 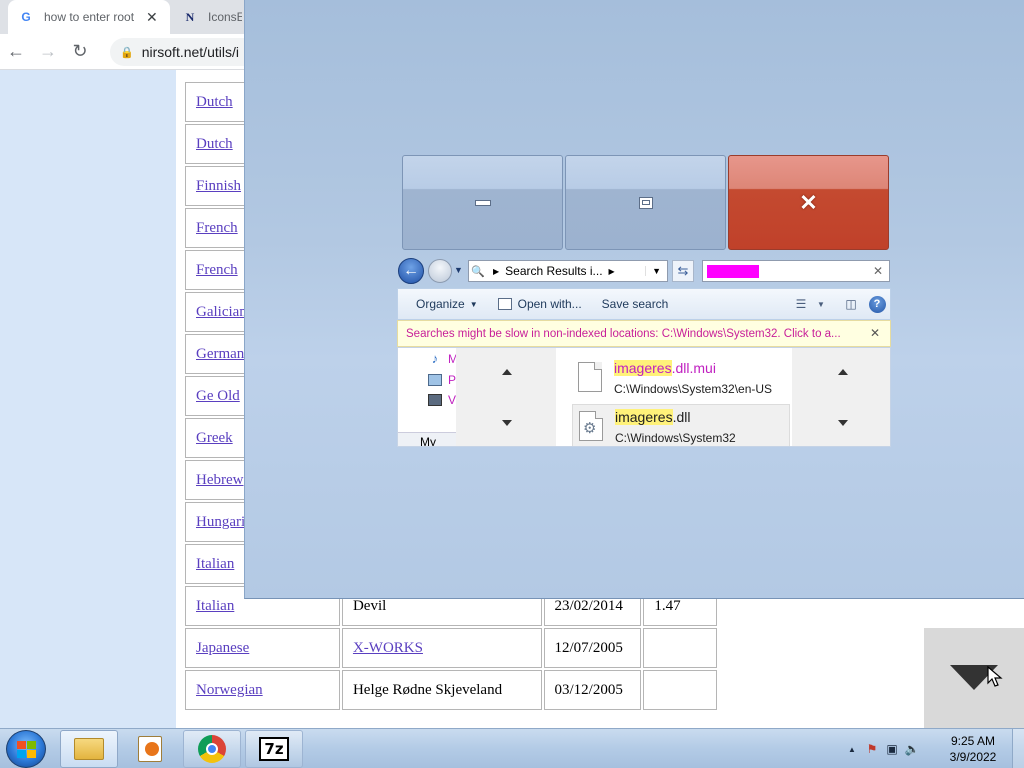 I want to click on volume-icon: 🔈, so click(x=912, y=749).